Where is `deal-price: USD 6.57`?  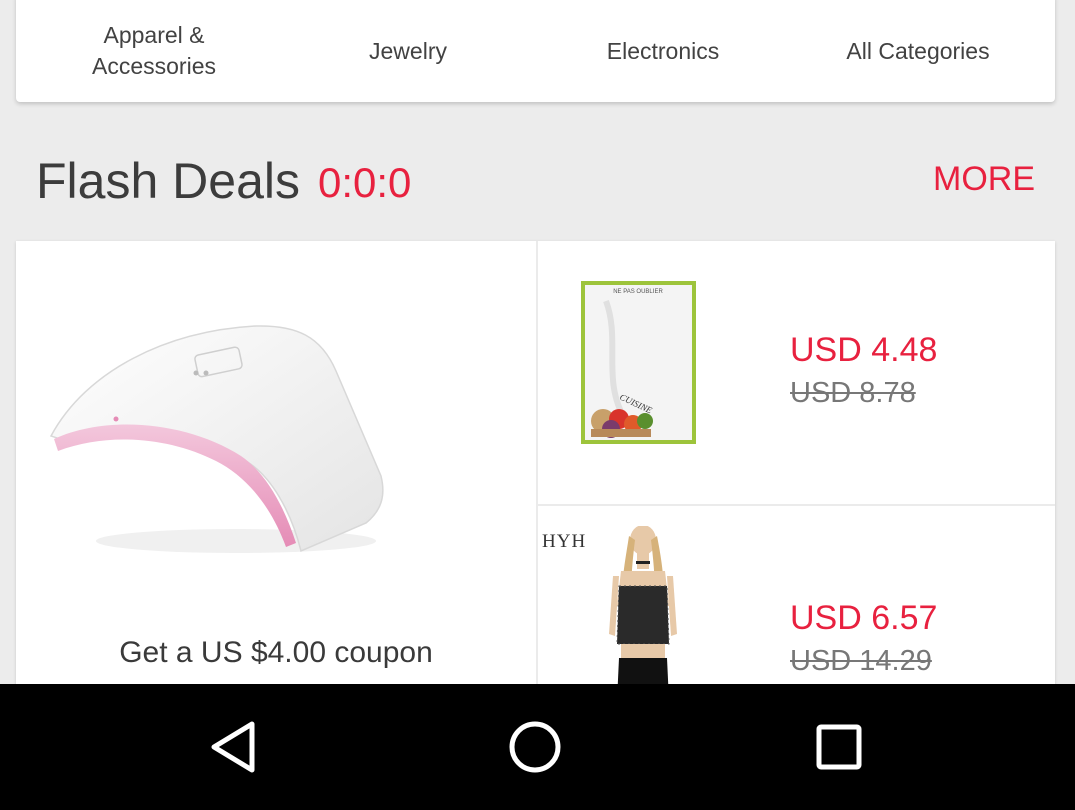 deal-price: USD 6.57 is located at coordinates (864, 618).